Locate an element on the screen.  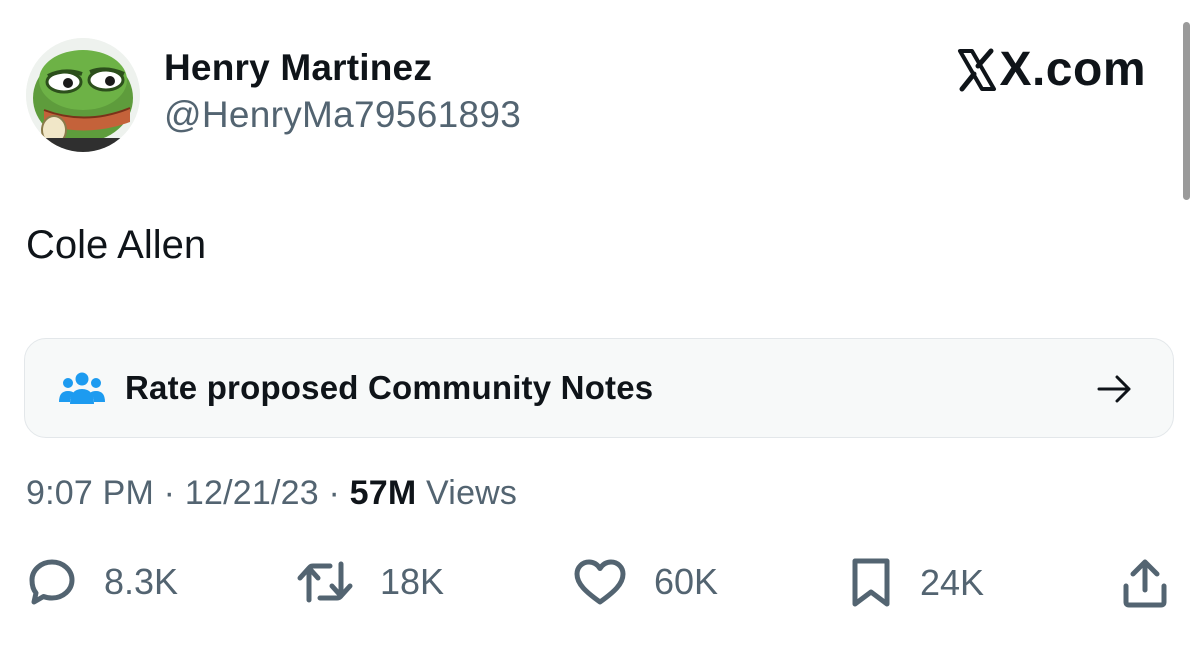
reply-button: 8.3K is located at coordinates (102, 582).